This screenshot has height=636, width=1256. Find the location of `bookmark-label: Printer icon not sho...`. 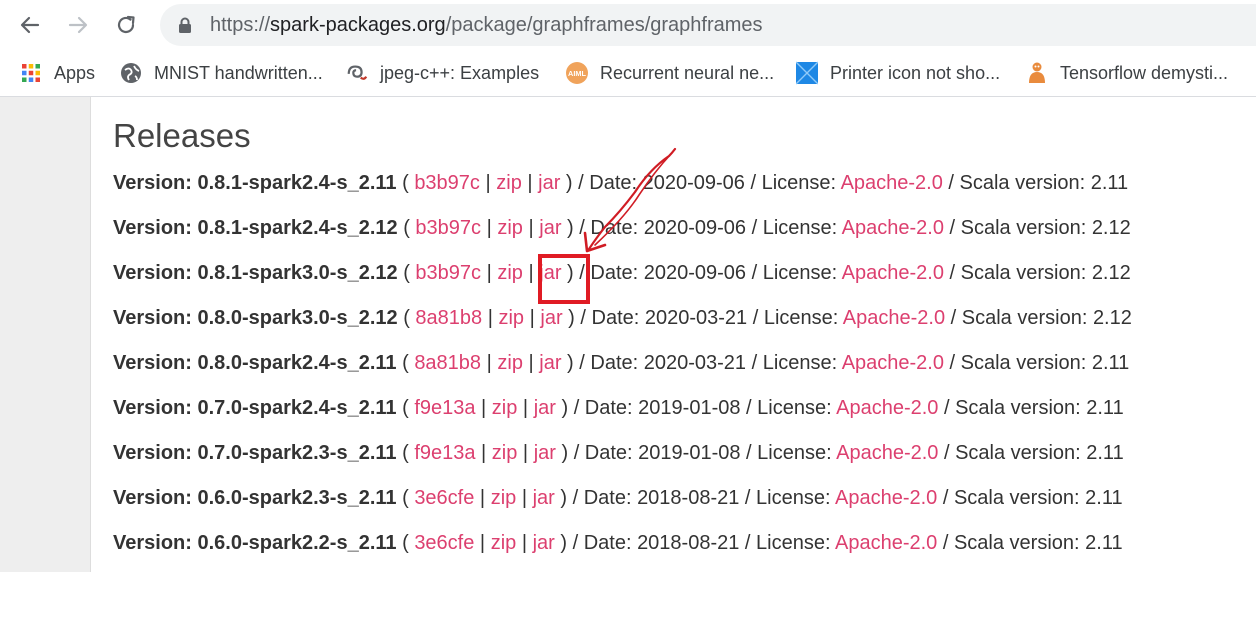

bookmark-label: Printer icon not sho... is located at coordinates (915, 72).